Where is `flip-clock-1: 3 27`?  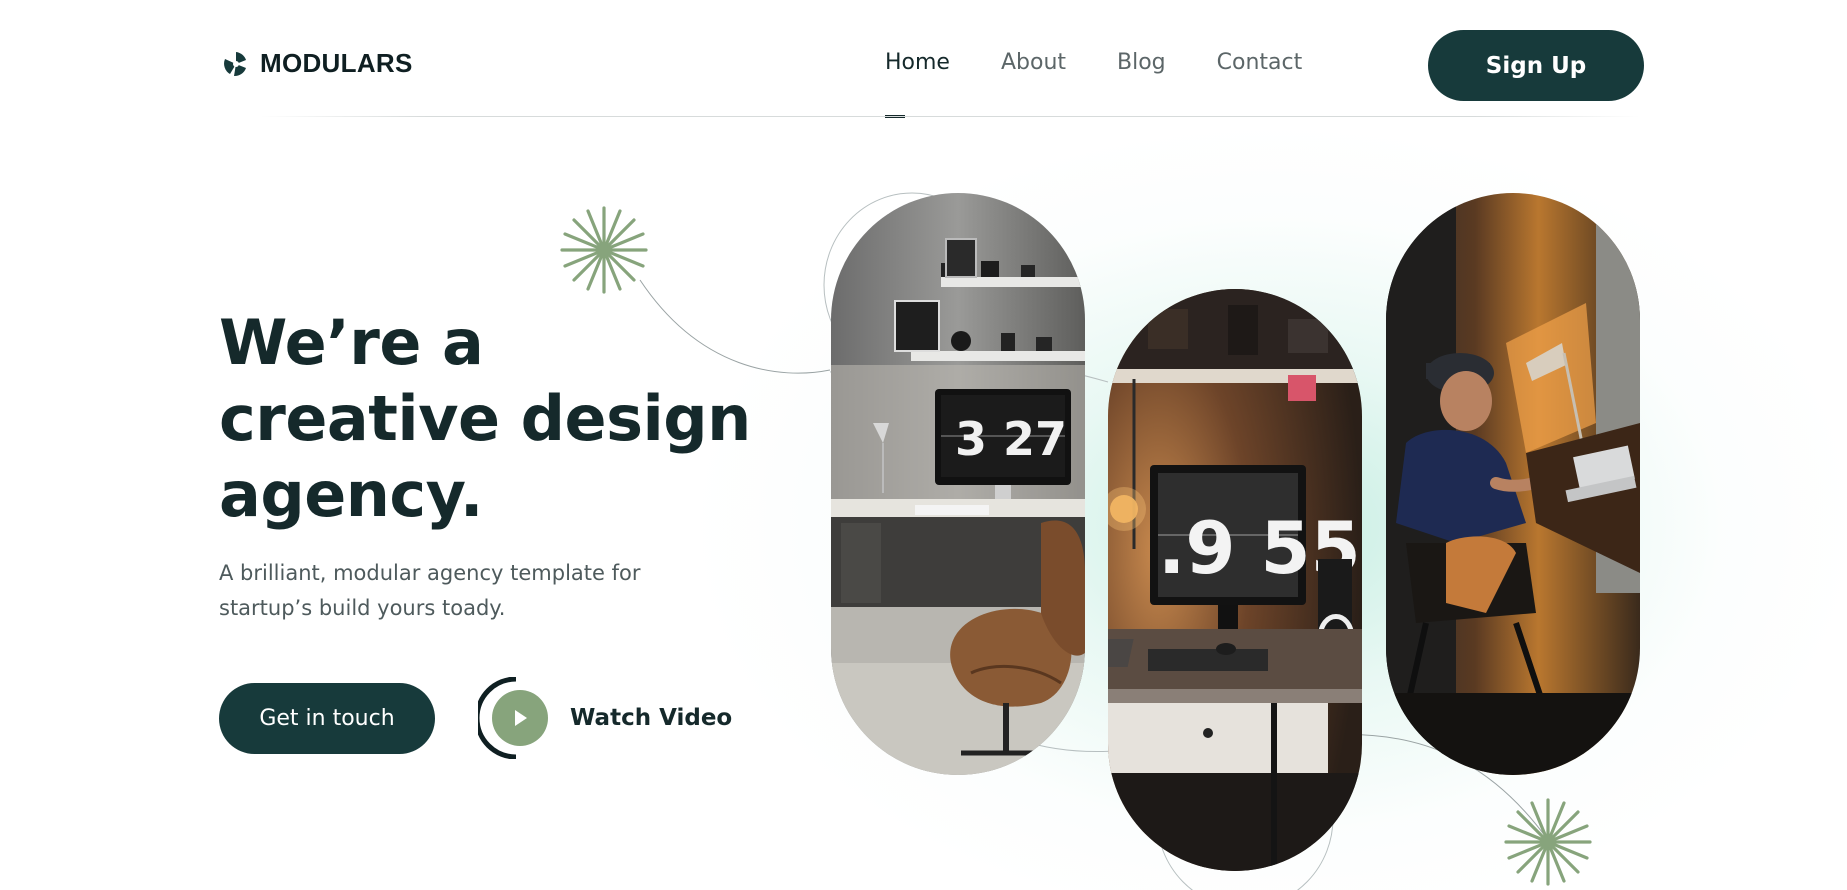 flip-clock-1: 3 27 is located at coordinates (1011, 439).